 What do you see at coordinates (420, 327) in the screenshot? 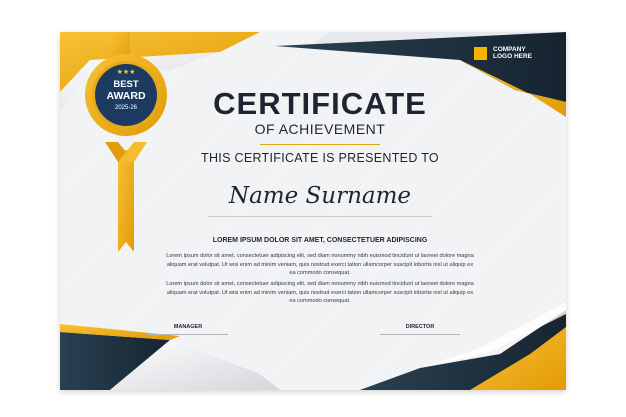
I see `signature-label: DIRECTOR` at bounding box center [420, 327].